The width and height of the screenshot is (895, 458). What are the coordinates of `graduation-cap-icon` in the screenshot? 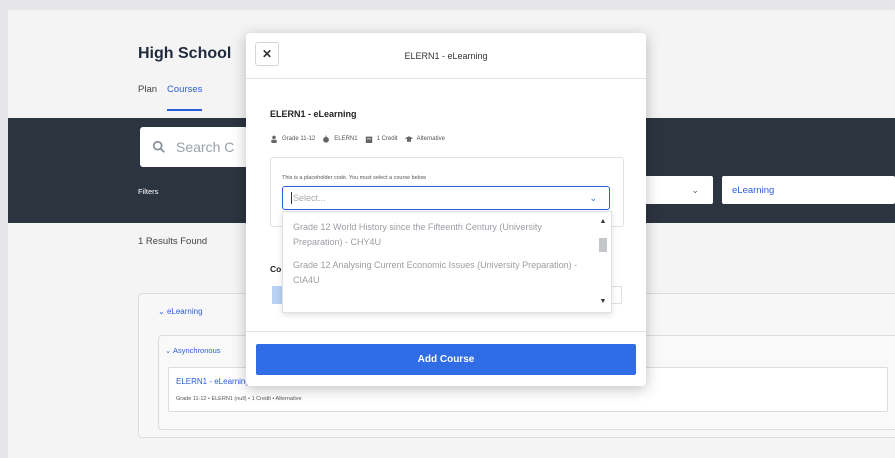 It's located at (408, 139).